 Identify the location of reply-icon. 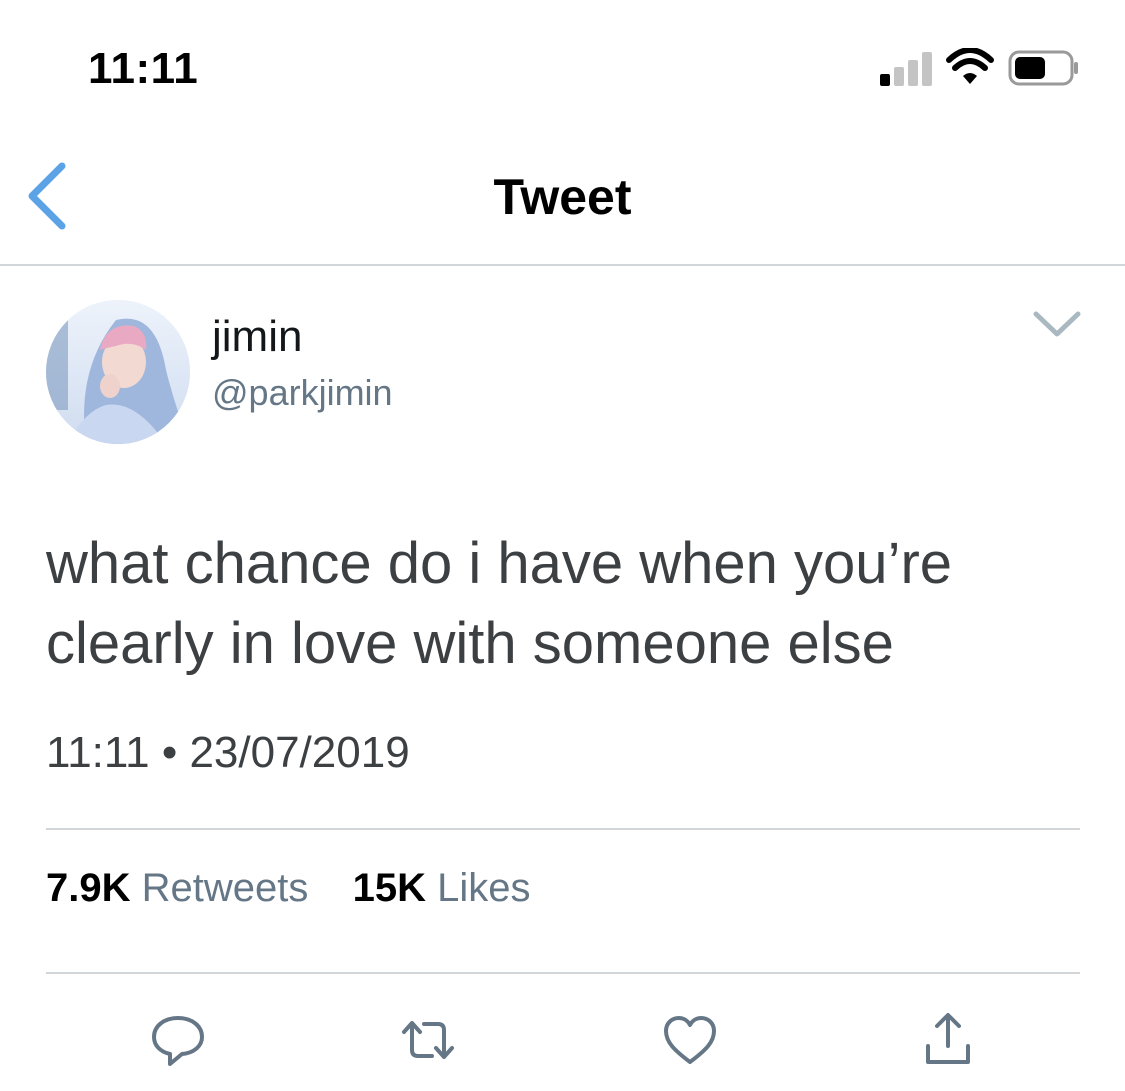
(178, 1041).